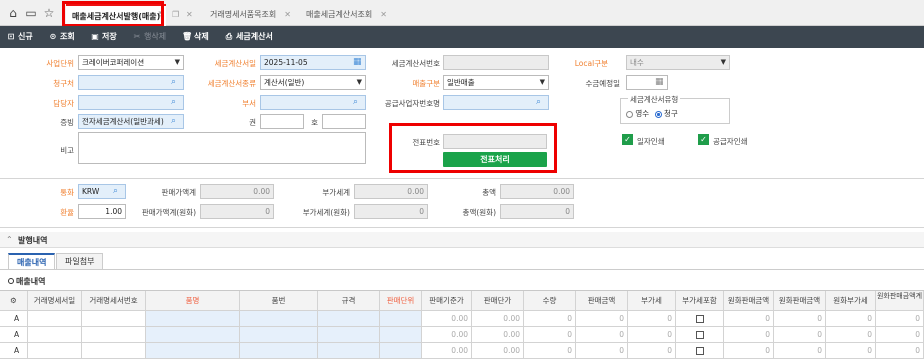 The height and width of the screenshot is (360, 924). I want to click on sales-type-select: 일반매출 ▼, so click(496, 82).